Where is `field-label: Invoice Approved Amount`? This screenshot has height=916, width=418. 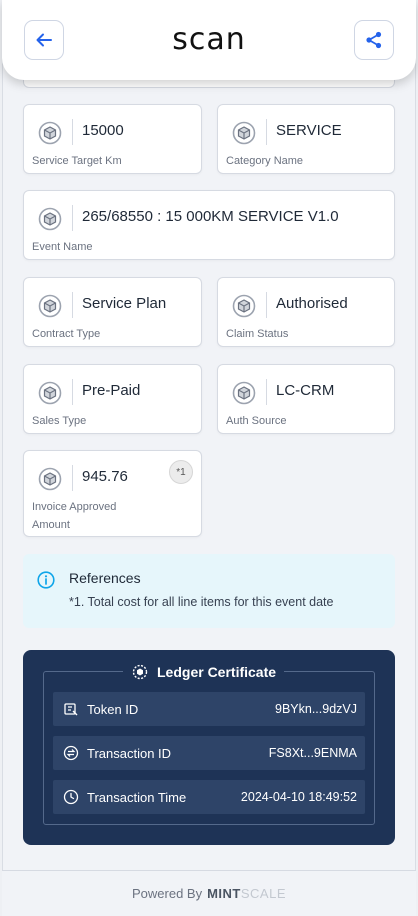 field-label: Invoice Approved Amount is located at coordinates (74, 516).